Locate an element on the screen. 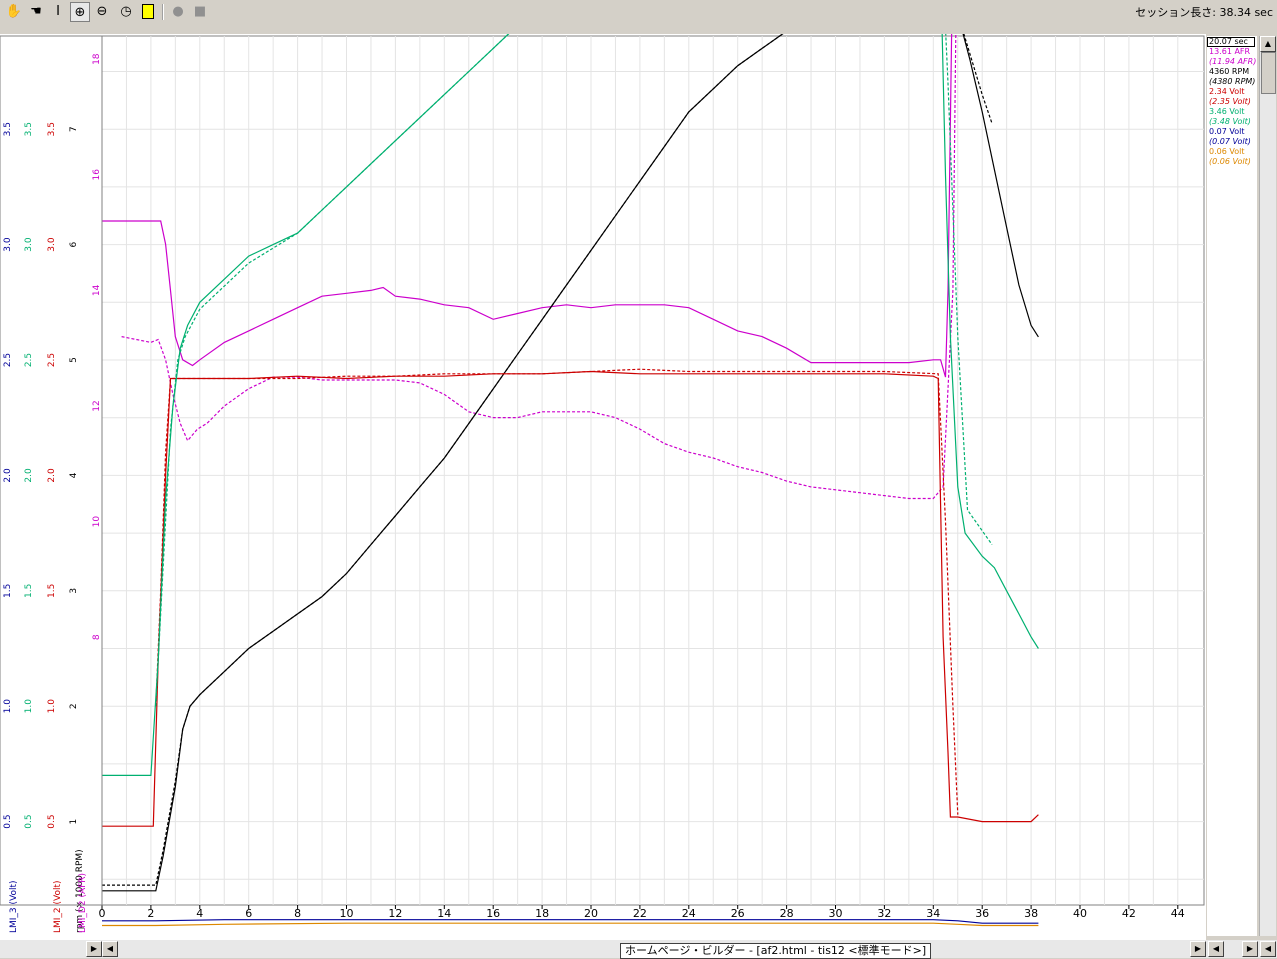 This screenshot has height=959, width=1277. x-tick-label: 14 is located at coordinates (444, 913).